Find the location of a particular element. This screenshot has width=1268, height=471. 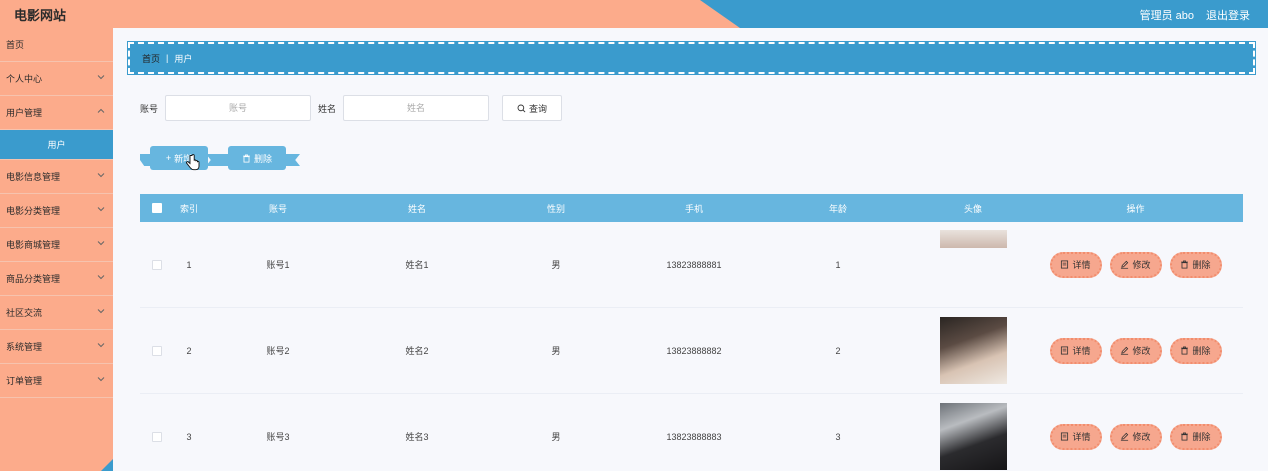

sidebar-item-label: 社区交流 is located at coordinates (24, 313).